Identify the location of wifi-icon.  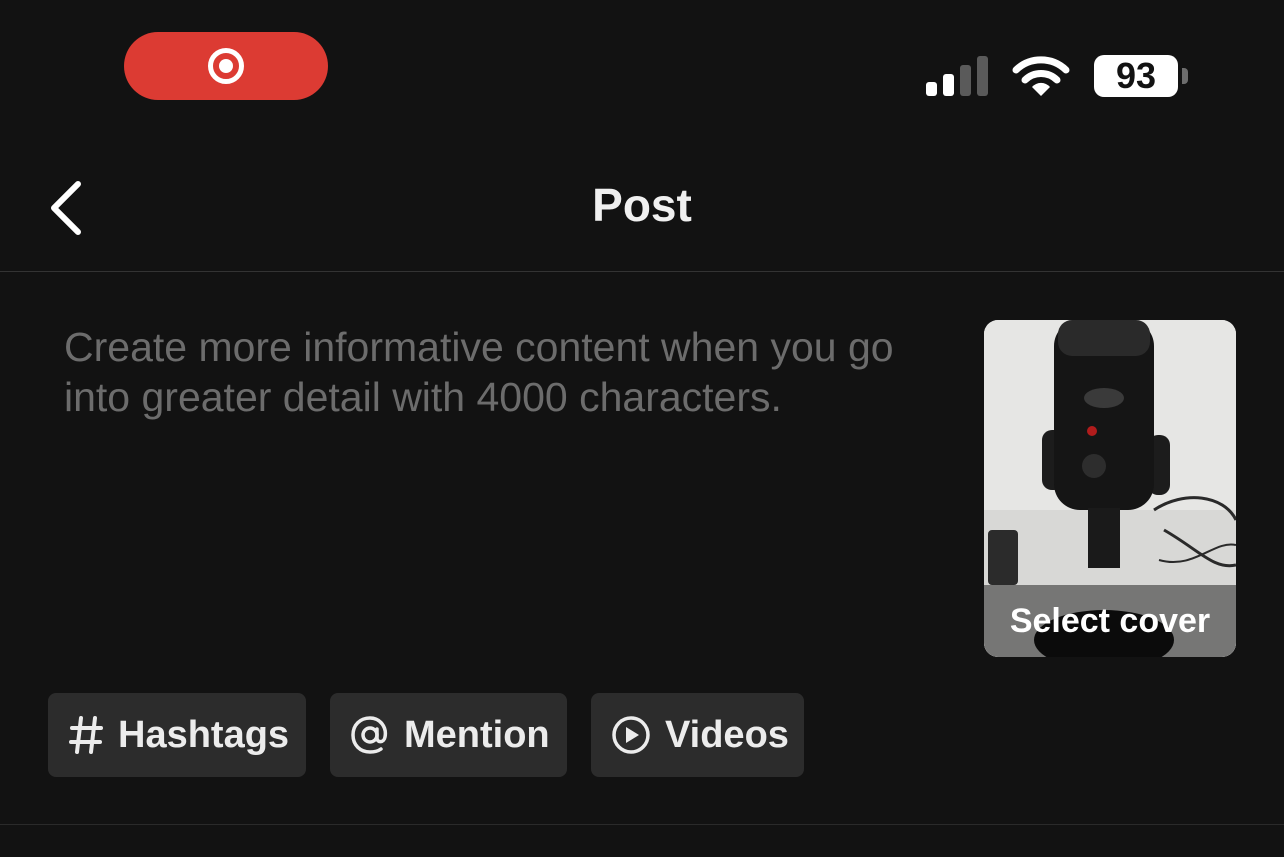
(1041, 76).